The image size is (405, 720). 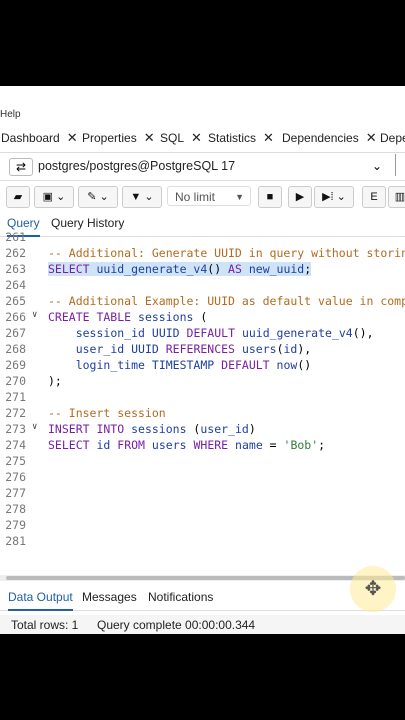 I want to click on editor-line: 279, so click(x=202, y=526).